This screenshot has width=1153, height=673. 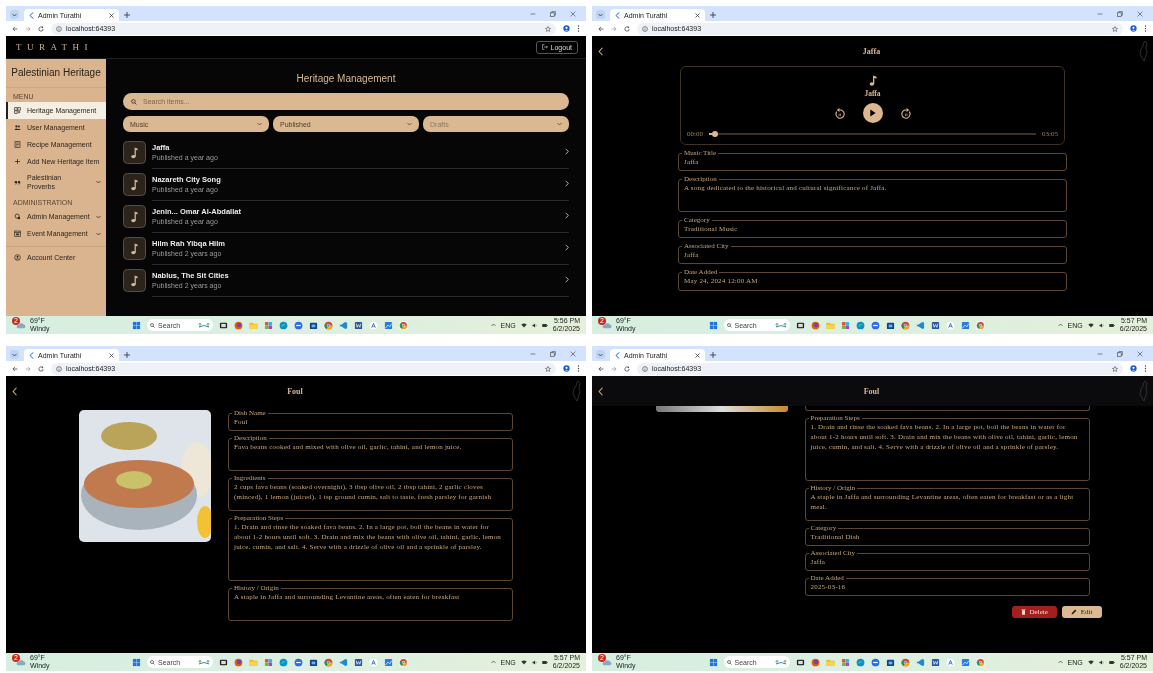 I want to click on forward-icon, so click(x=906, y=113).